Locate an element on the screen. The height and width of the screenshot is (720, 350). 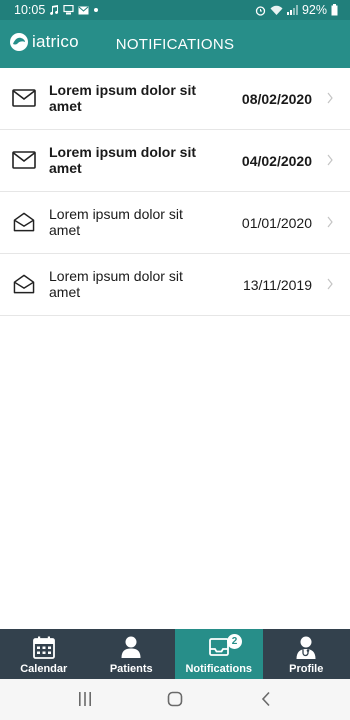
notification-item: Lorem ipsum dolor sit amet 13/11/2019 is located at coordinates (175, 285).